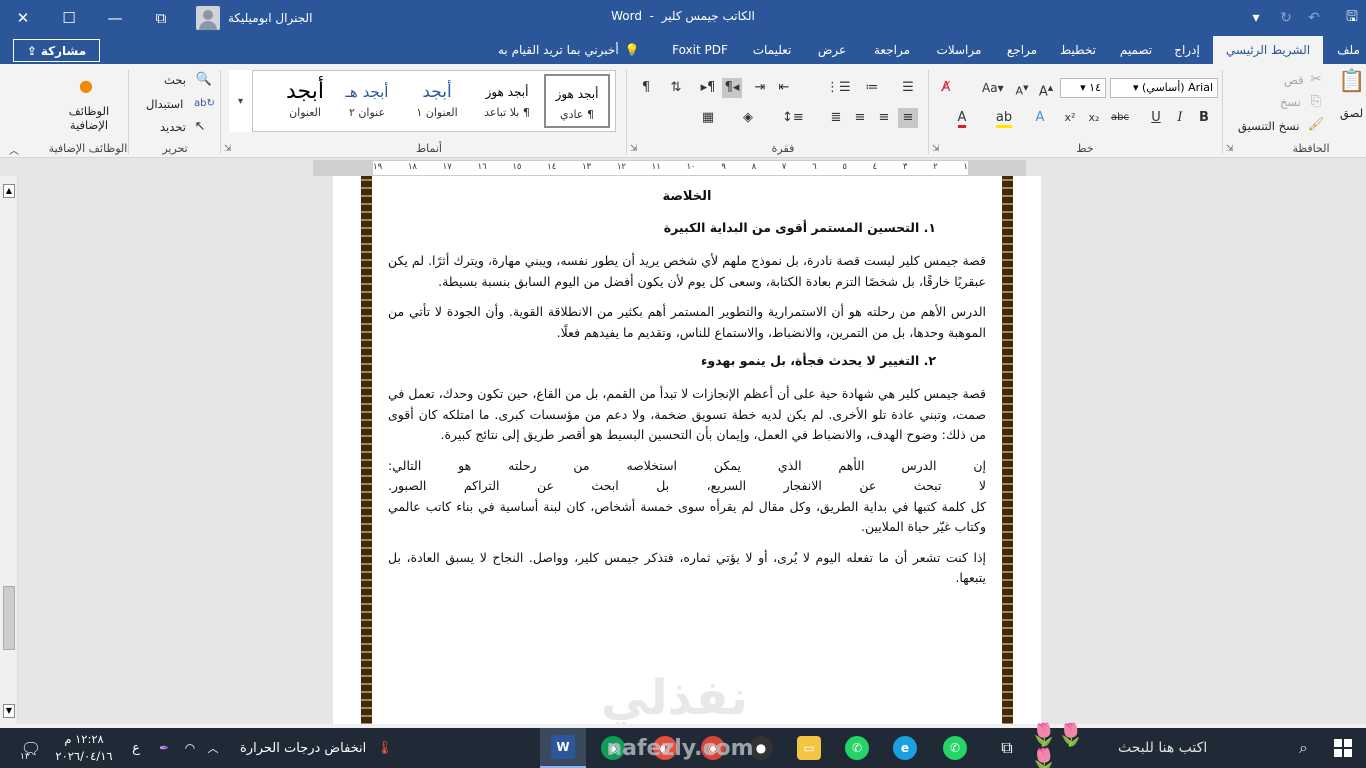 This screenshot has height=768, width=1366. I want to click on cut-button: قص, so click(1294, 80).